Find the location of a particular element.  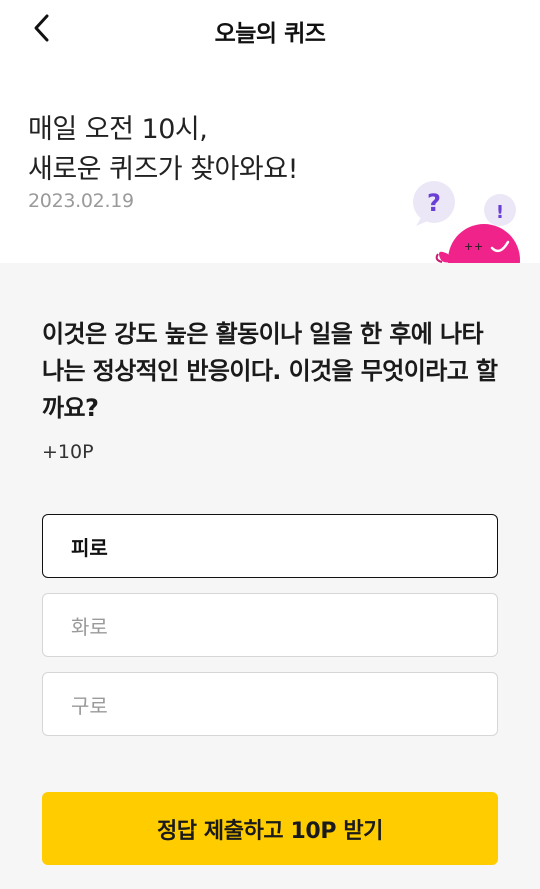

mascot-illustration: ? ! + + is located at coordinates (474, 219).